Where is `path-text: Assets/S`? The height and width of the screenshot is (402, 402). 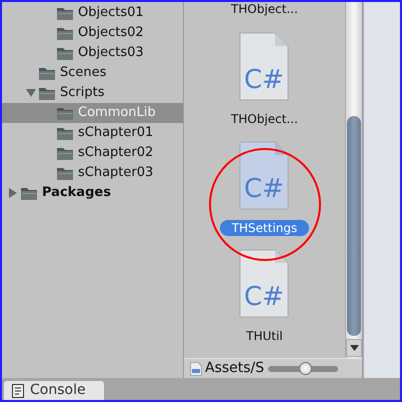 path-text: Assets/S is located at coordinates (234, 368).